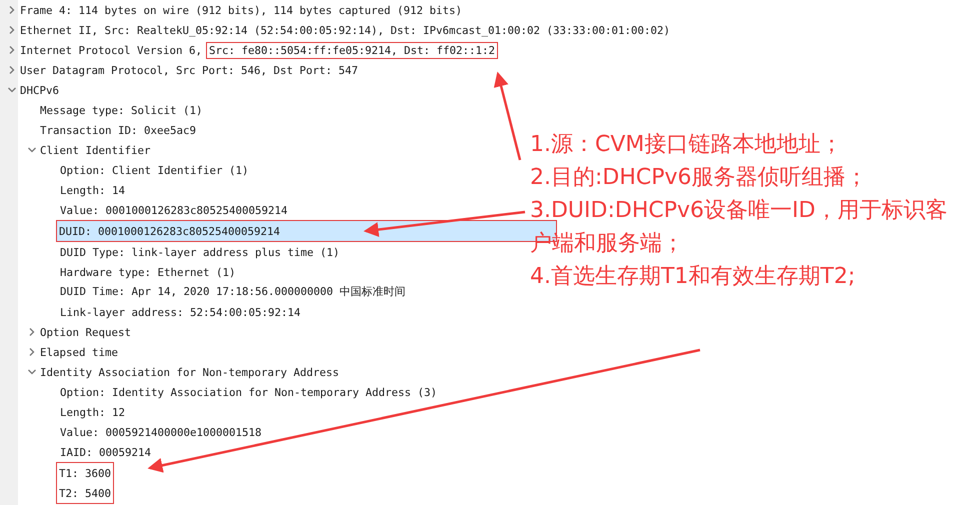 The width and height of the screenshot is (969, 505). What do you see at coordinates (86, 332) in the screenshot?
I see `tree-item-text: Option Request` at bounding box center [86, 332].